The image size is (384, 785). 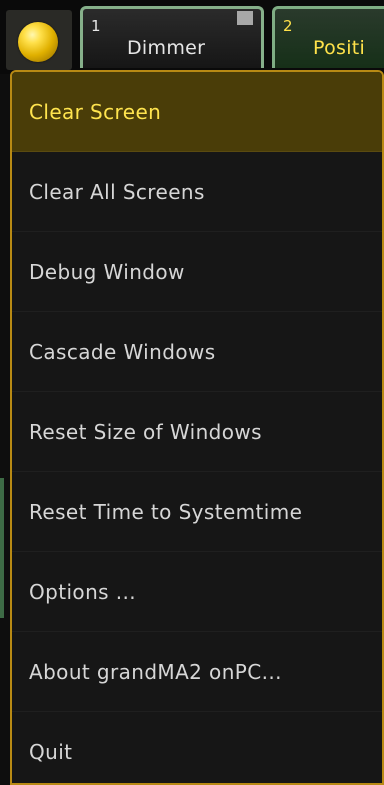 What do you see at coordinates (197, 512) in the screenshot?
I see `menu-item-reset-time: Reset Time to Systemtime` at bounding box center [197, 512].